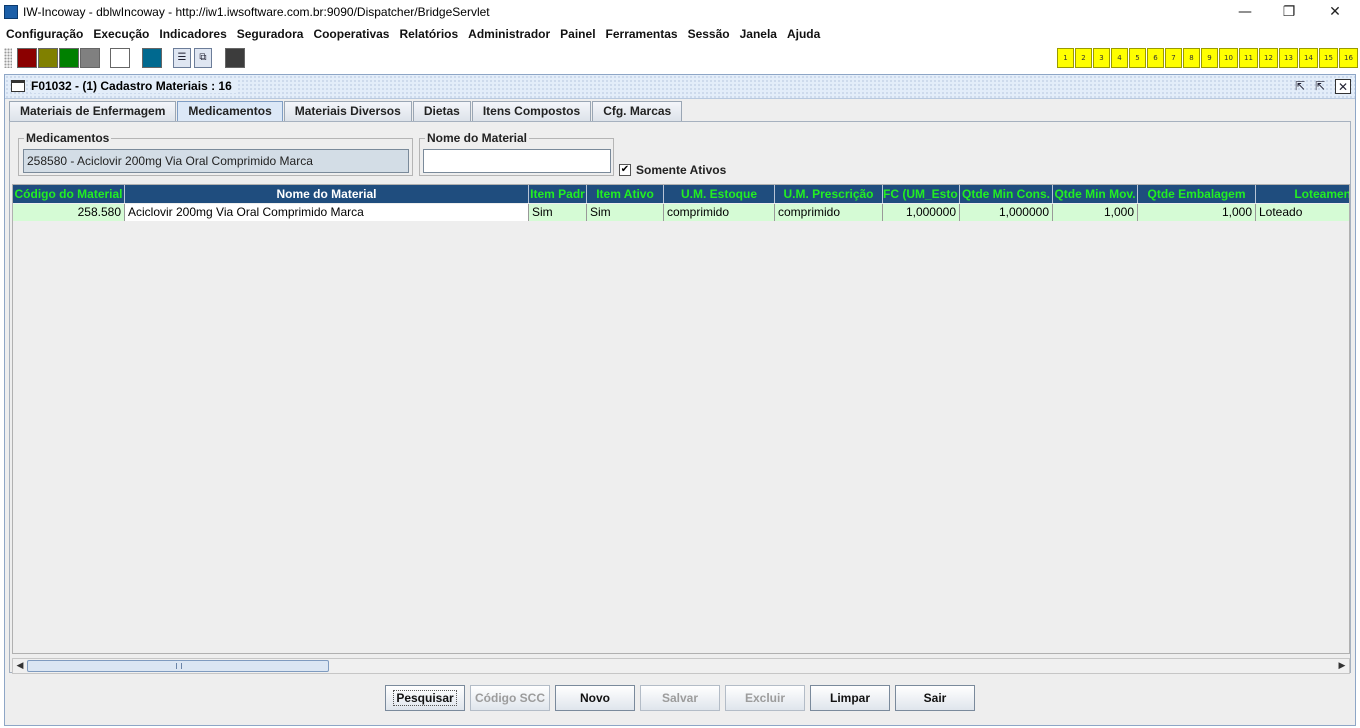 This screenshot has height=728, width=1360. Describe the element at coordinates (1300, 86) in the screenshot. I see `minimize-frame-icon: ⇱` at that location.